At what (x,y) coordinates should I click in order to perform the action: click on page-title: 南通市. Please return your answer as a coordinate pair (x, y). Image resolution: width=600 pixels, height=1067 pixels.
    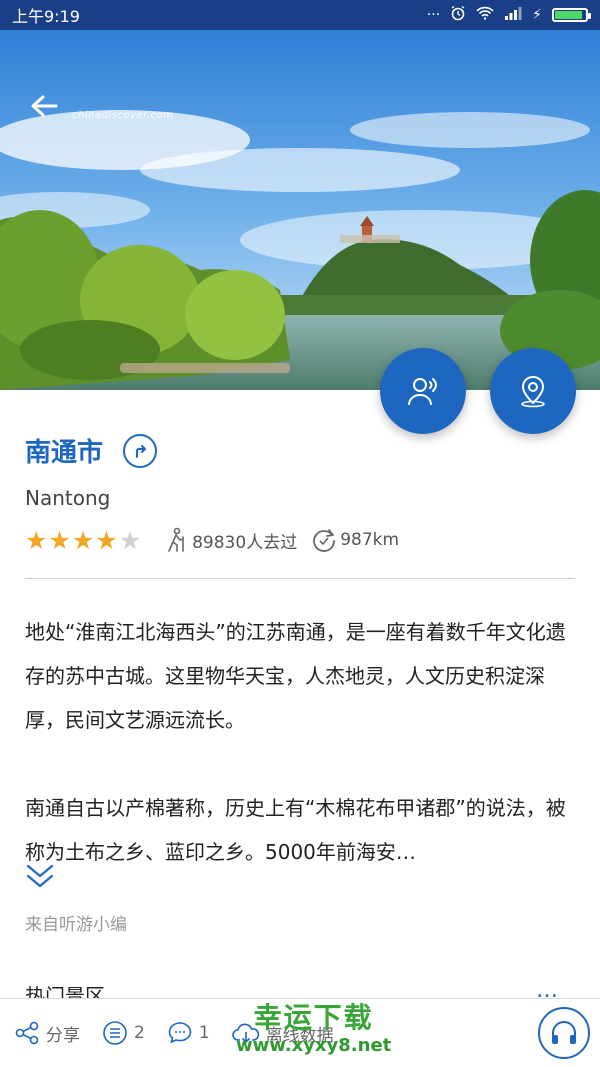
    Looking at the image, I should click on (64, 453).